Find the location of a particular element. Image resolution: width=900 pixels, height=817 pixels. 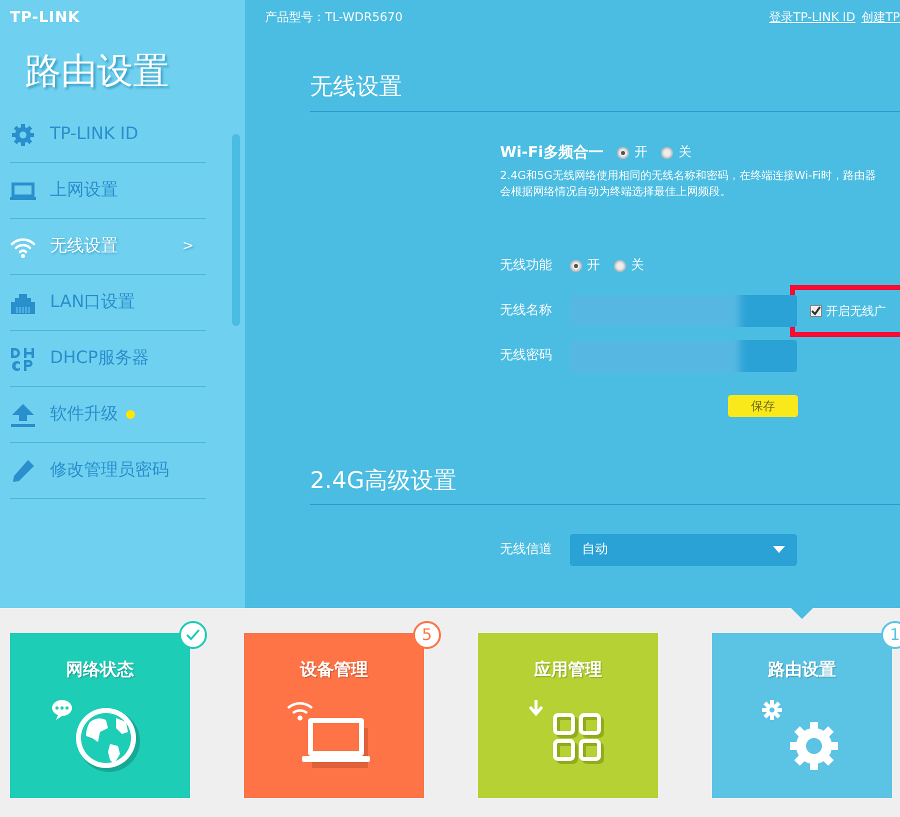

tile-title: 设备管理 is located at coordinates (334, 670).